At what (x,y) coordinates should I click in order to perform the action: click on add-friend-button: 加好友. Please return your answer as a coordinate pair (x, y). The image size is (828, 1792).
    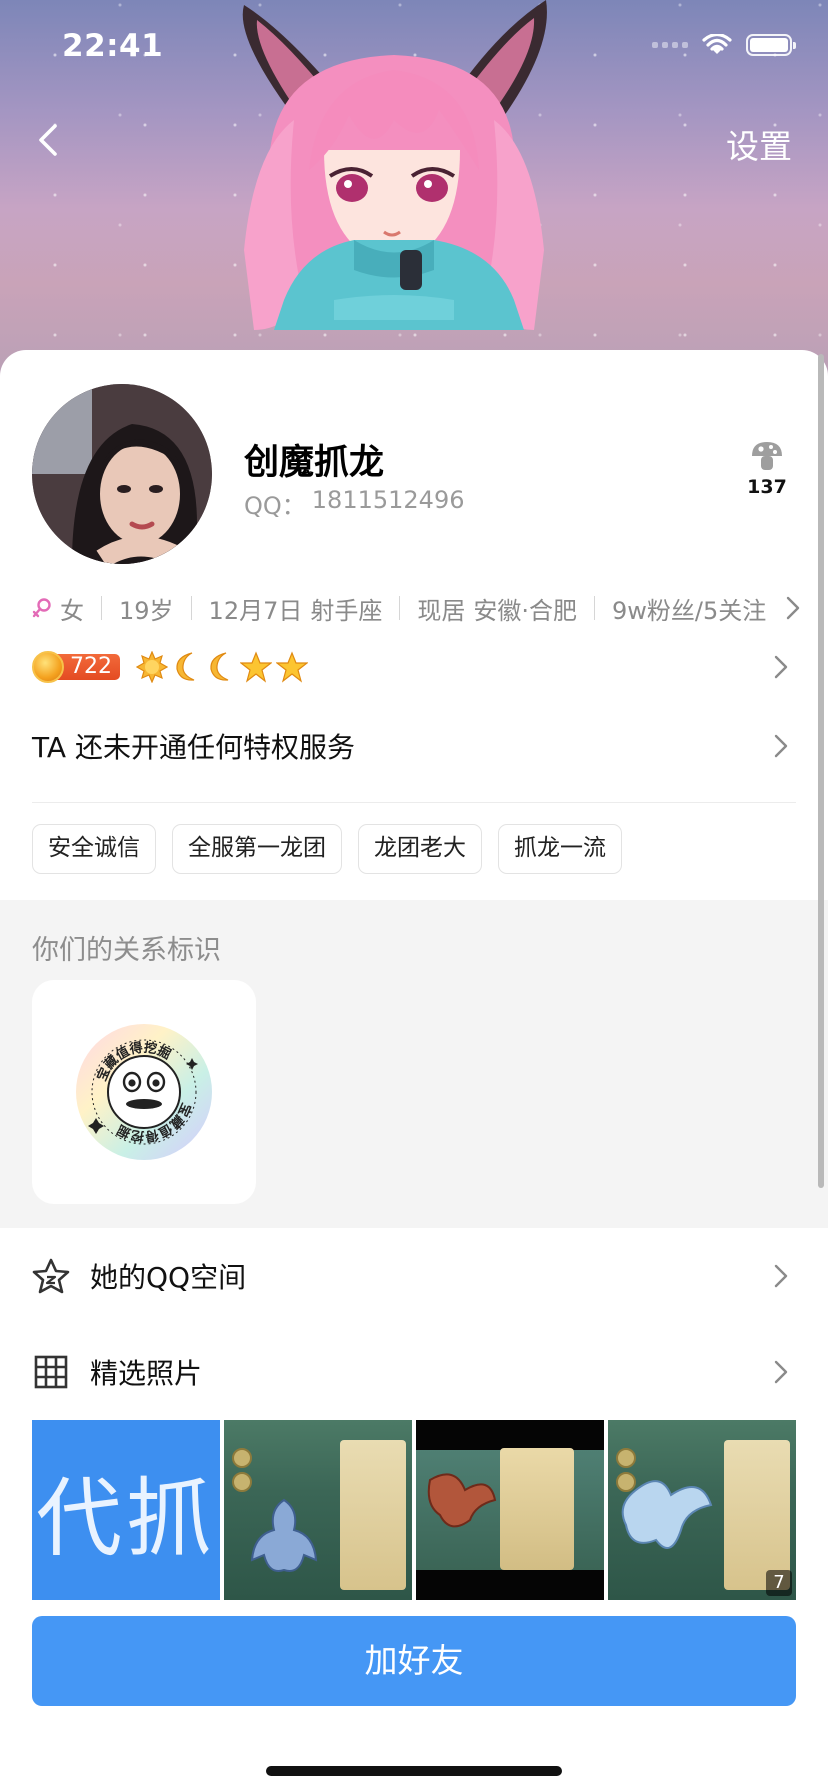
    Looking at the image, I should click on (414, 1661).